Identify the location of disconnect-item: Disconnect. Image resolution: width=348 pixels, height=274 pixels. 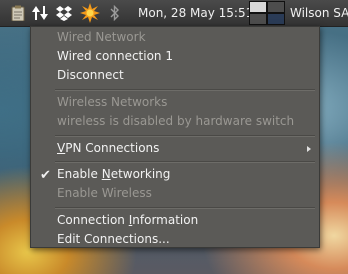
(90, 75).